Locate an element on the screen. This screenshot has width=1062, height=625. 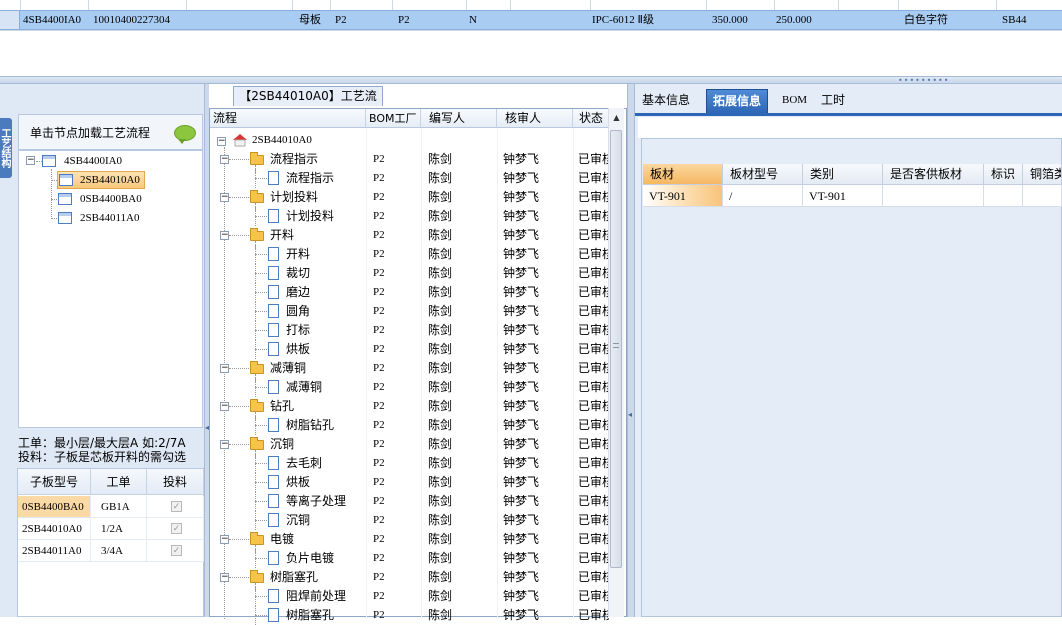
tree-node-child-selected: 2SB44010A0 is located at coordinates (101, 180).